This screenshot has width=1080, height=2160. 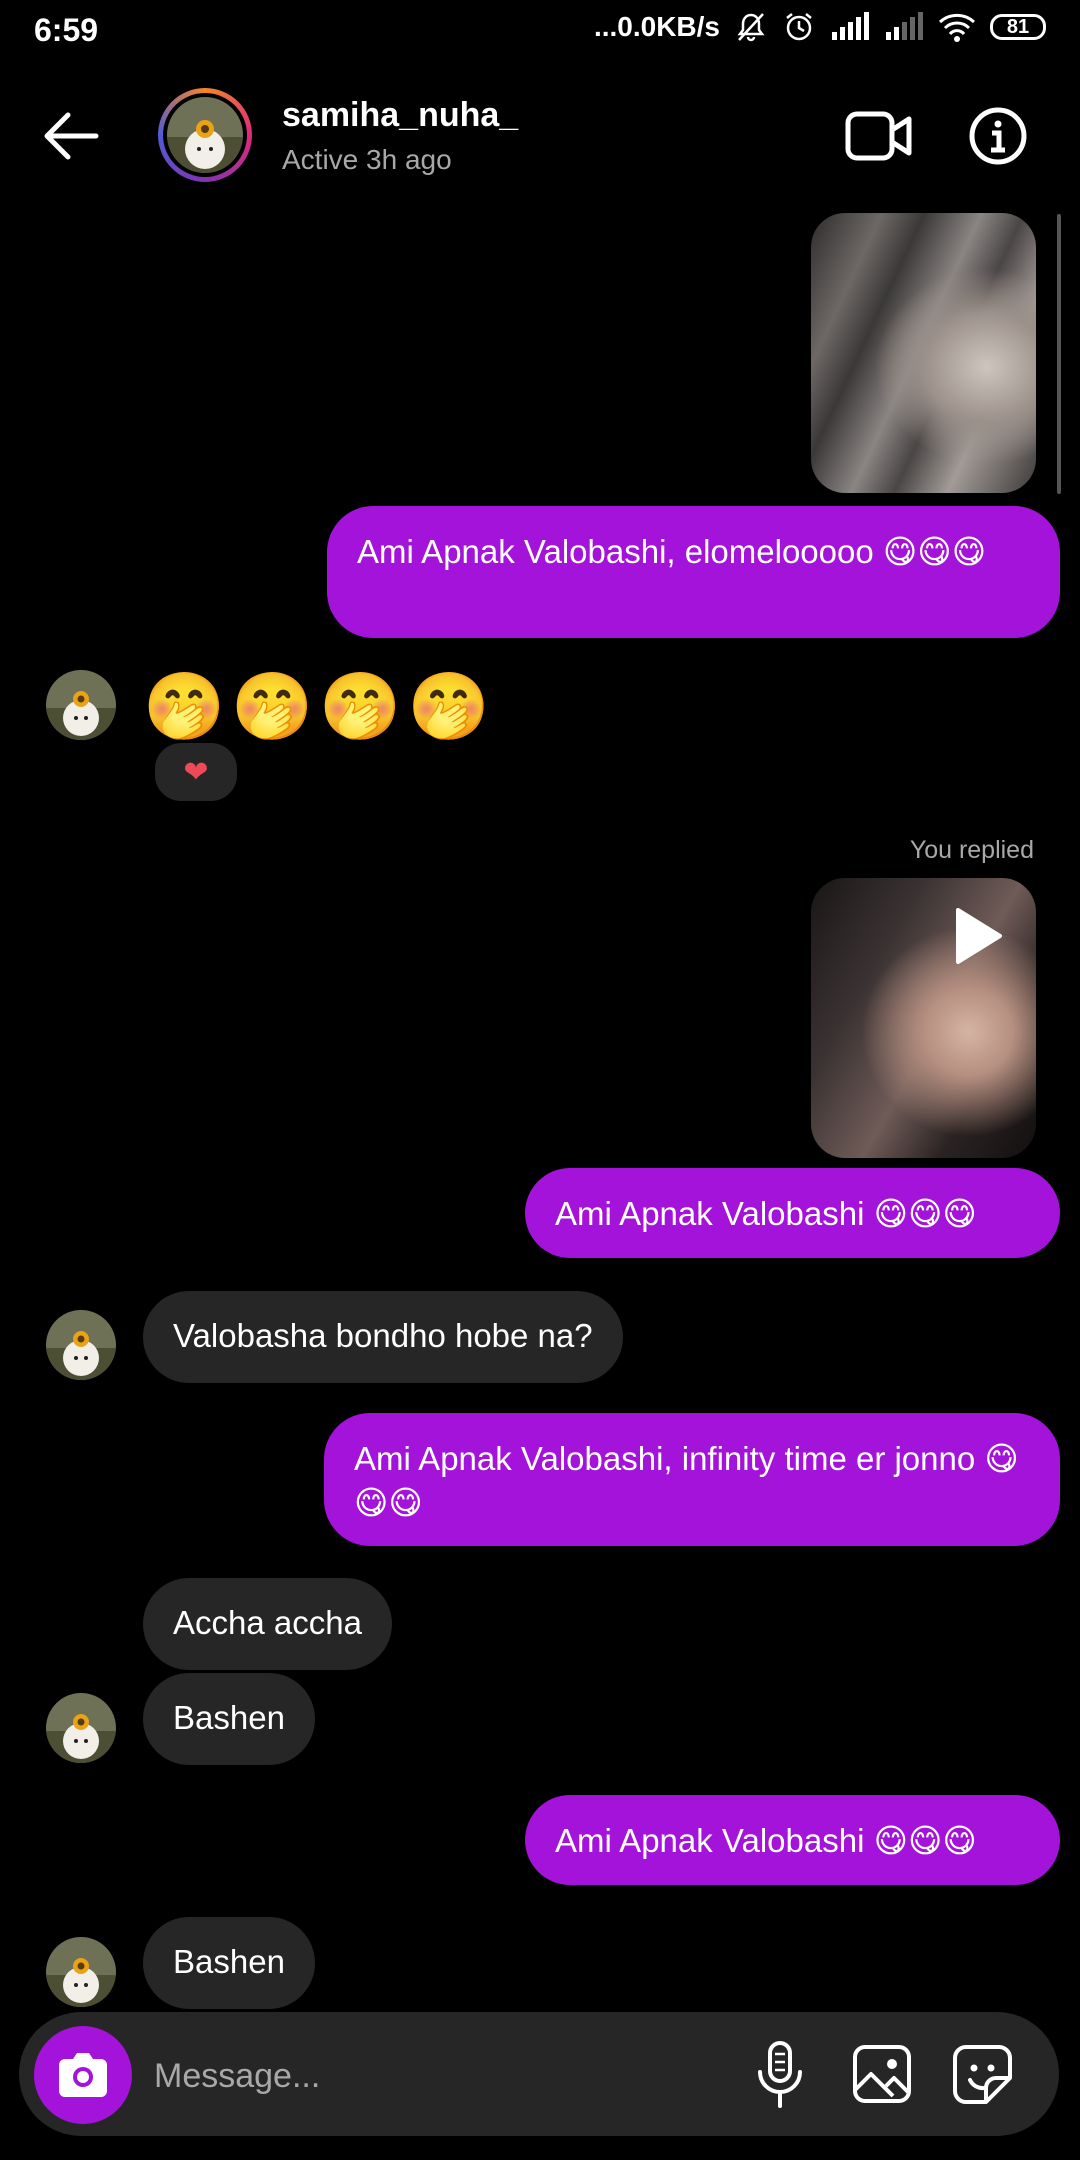 What do you see at coordinates (904, 26) in the screenshot?
I see `signal-weak-icon` at bounding box center [904, 26].